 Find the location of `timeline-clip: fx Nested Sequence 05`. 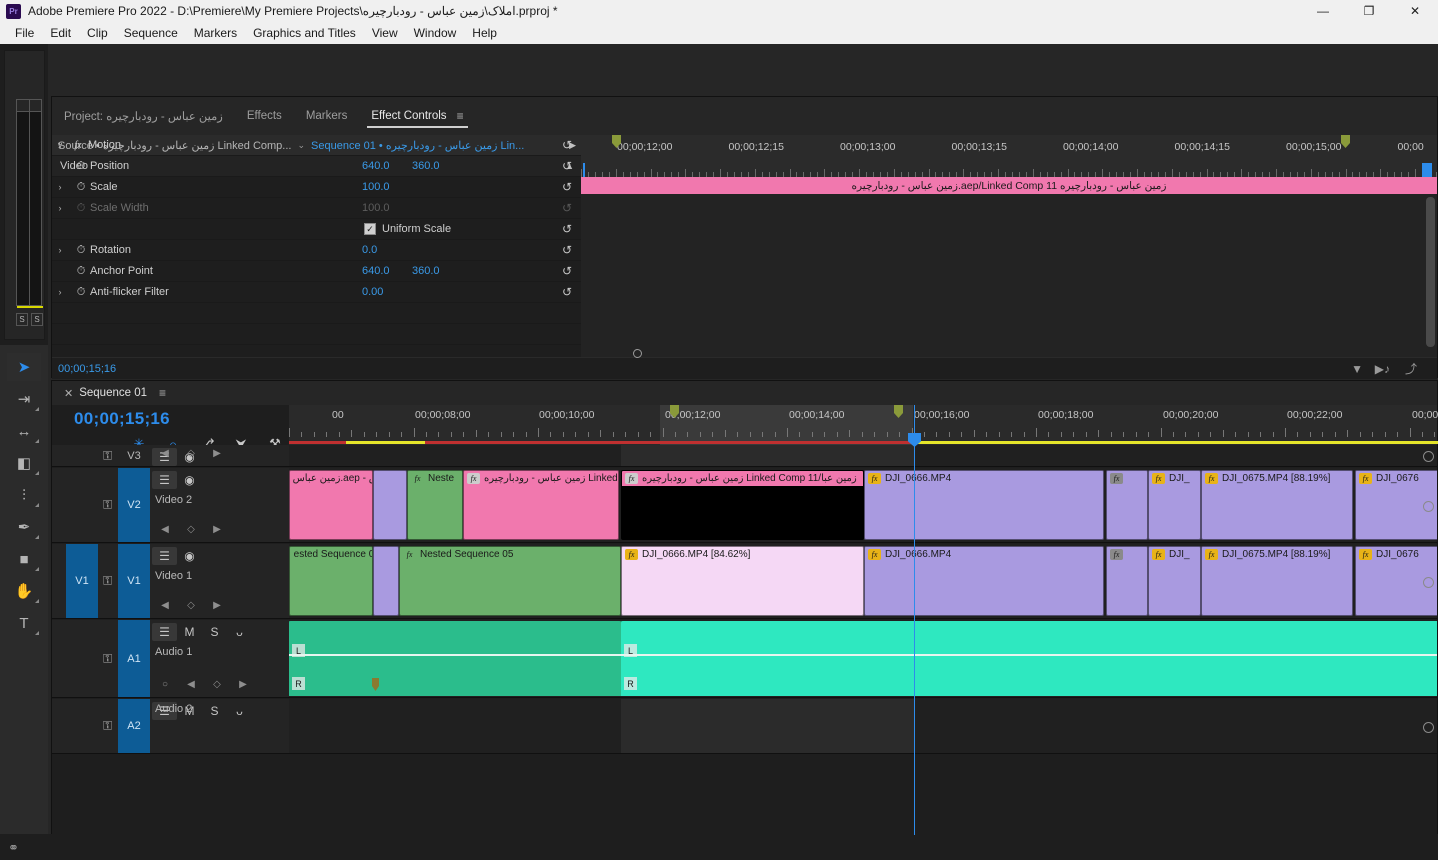

timeline-clip: fx Nested Sequence 05 is located at coordinates (510, 581).